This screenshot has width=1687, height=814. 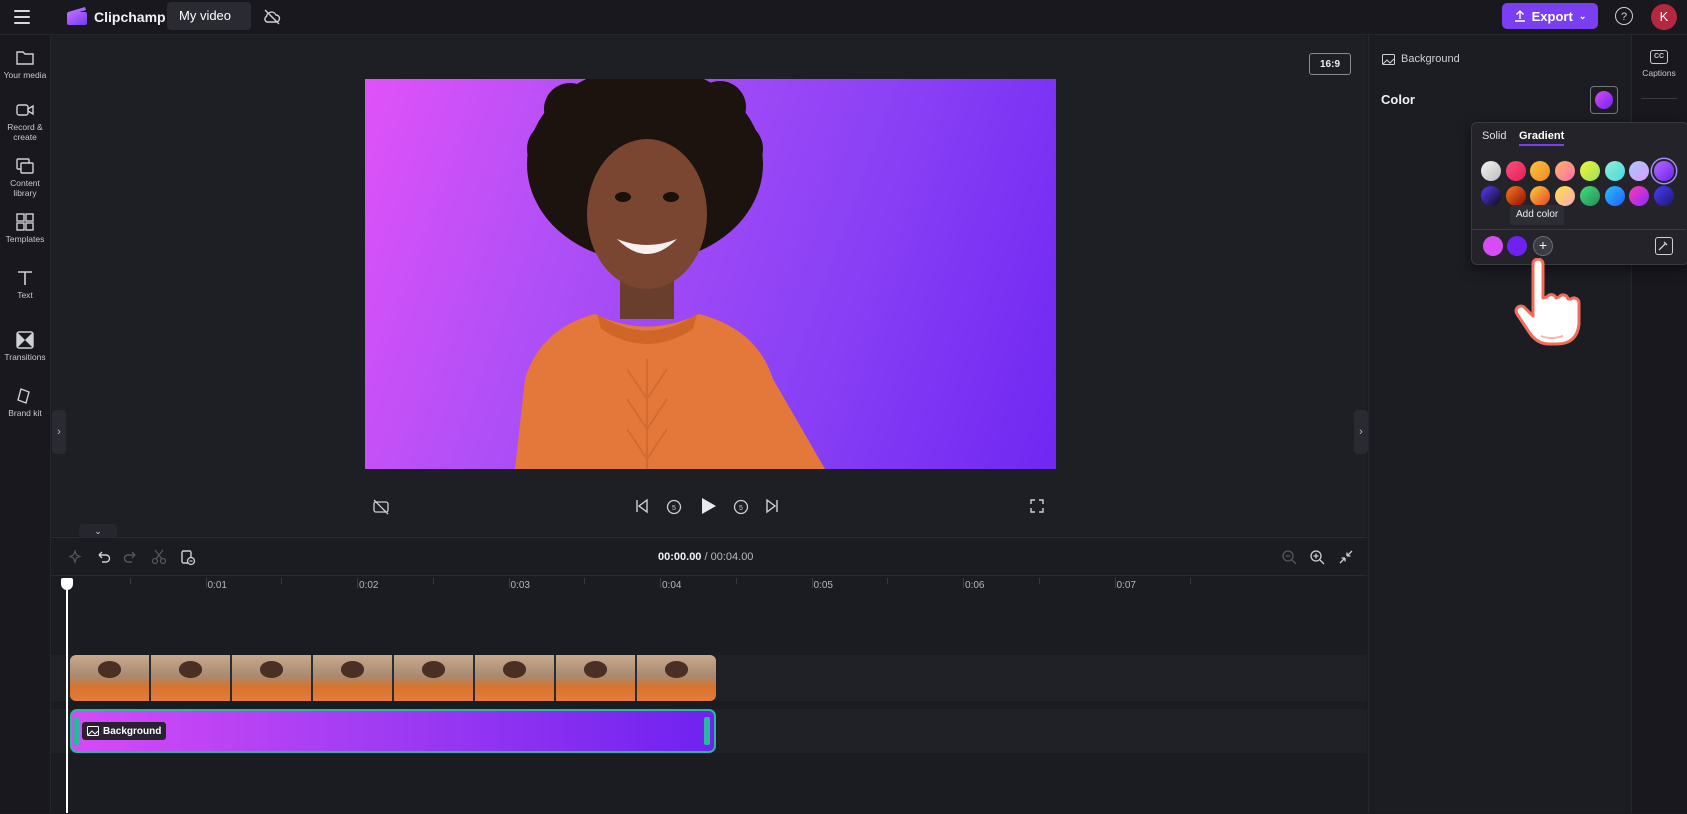 I want to click on playhead-handle, so click(x=67, y=584).